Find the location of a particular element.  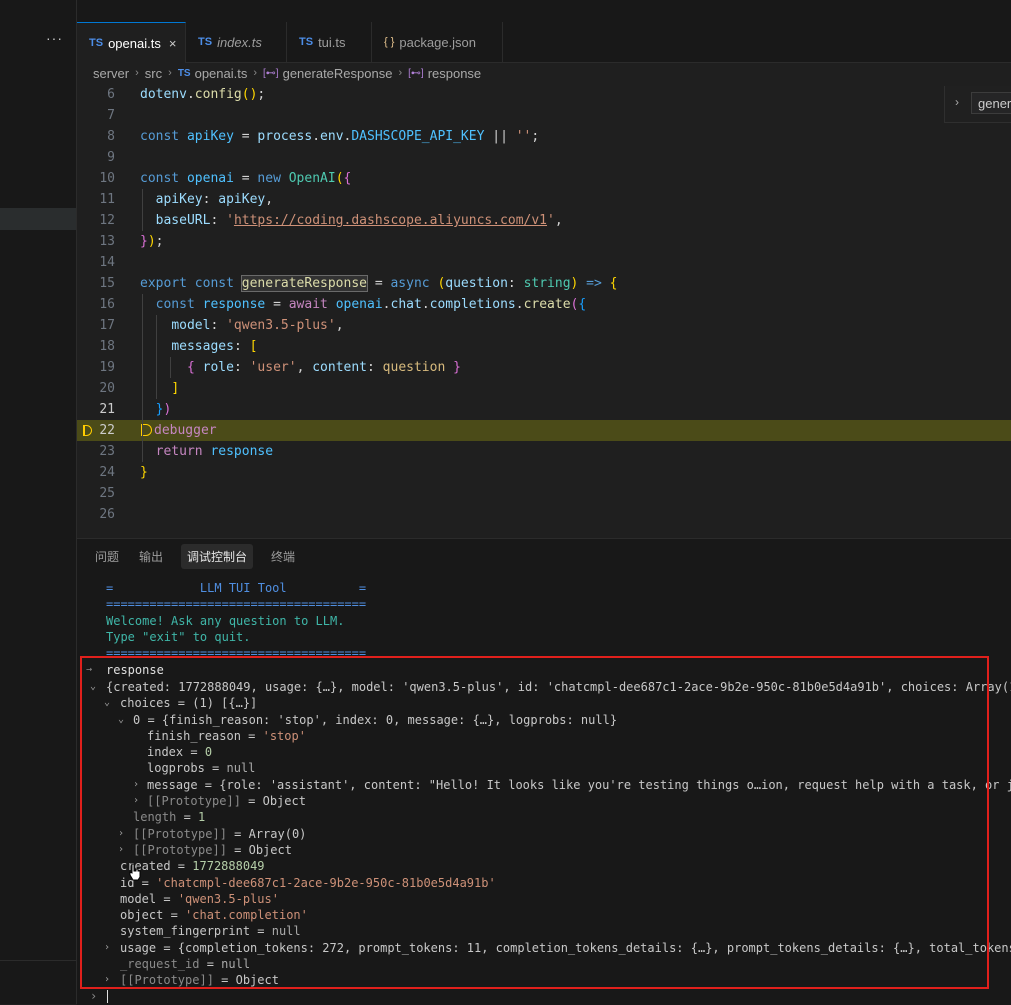

tab-output: 输出 is located at coordinates (151, 556).